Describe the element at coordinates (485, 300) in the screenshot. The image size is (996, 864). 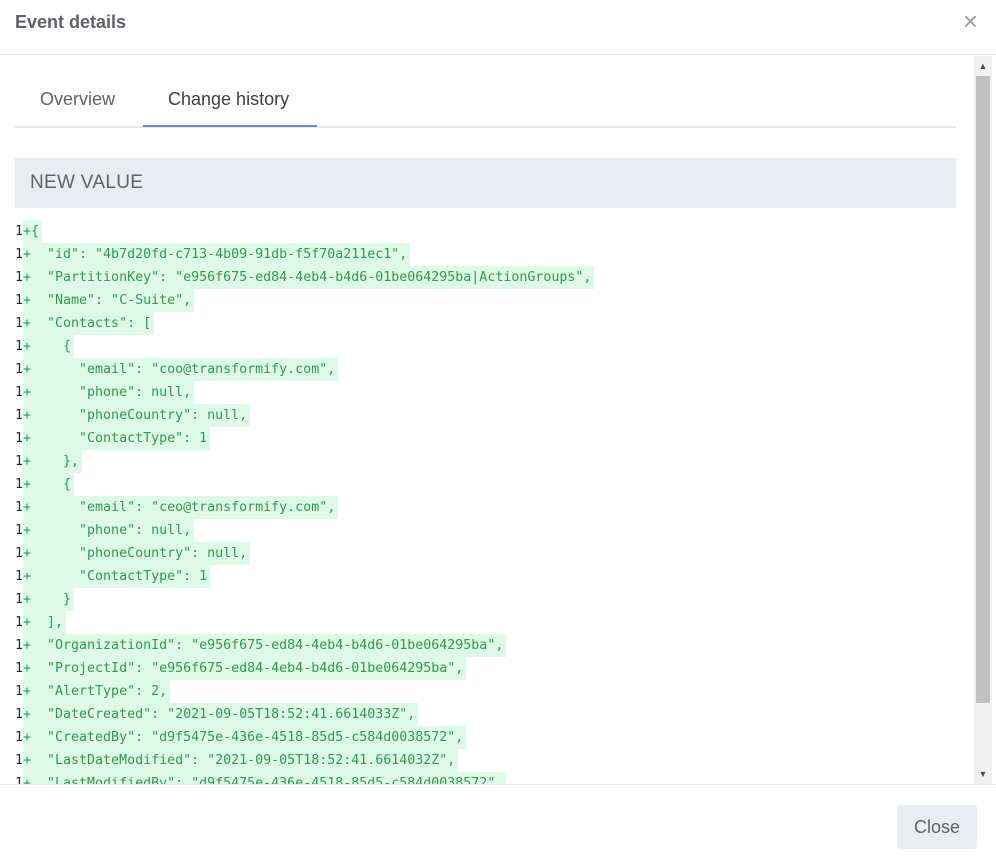
I see `diff-line: 1 + "Name": "C-Suite",` at that location.